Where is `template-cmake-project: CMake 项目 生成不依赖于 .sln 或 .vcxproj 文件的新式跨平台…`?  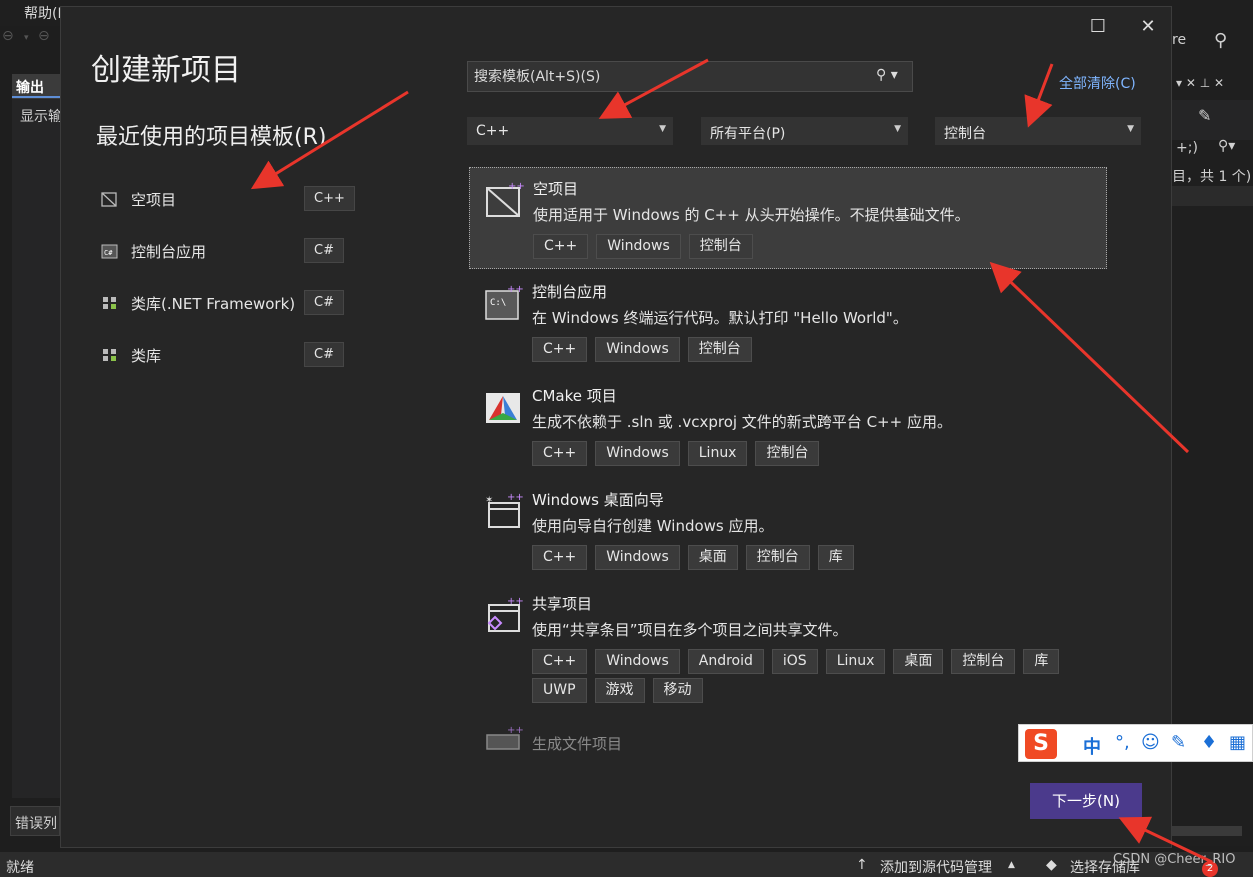 template-cmake-project: CMake 项目 生成不依赖于 .sln 或 .vcxproj 文件的新式跨平台… is located at coordinates (788, 426).